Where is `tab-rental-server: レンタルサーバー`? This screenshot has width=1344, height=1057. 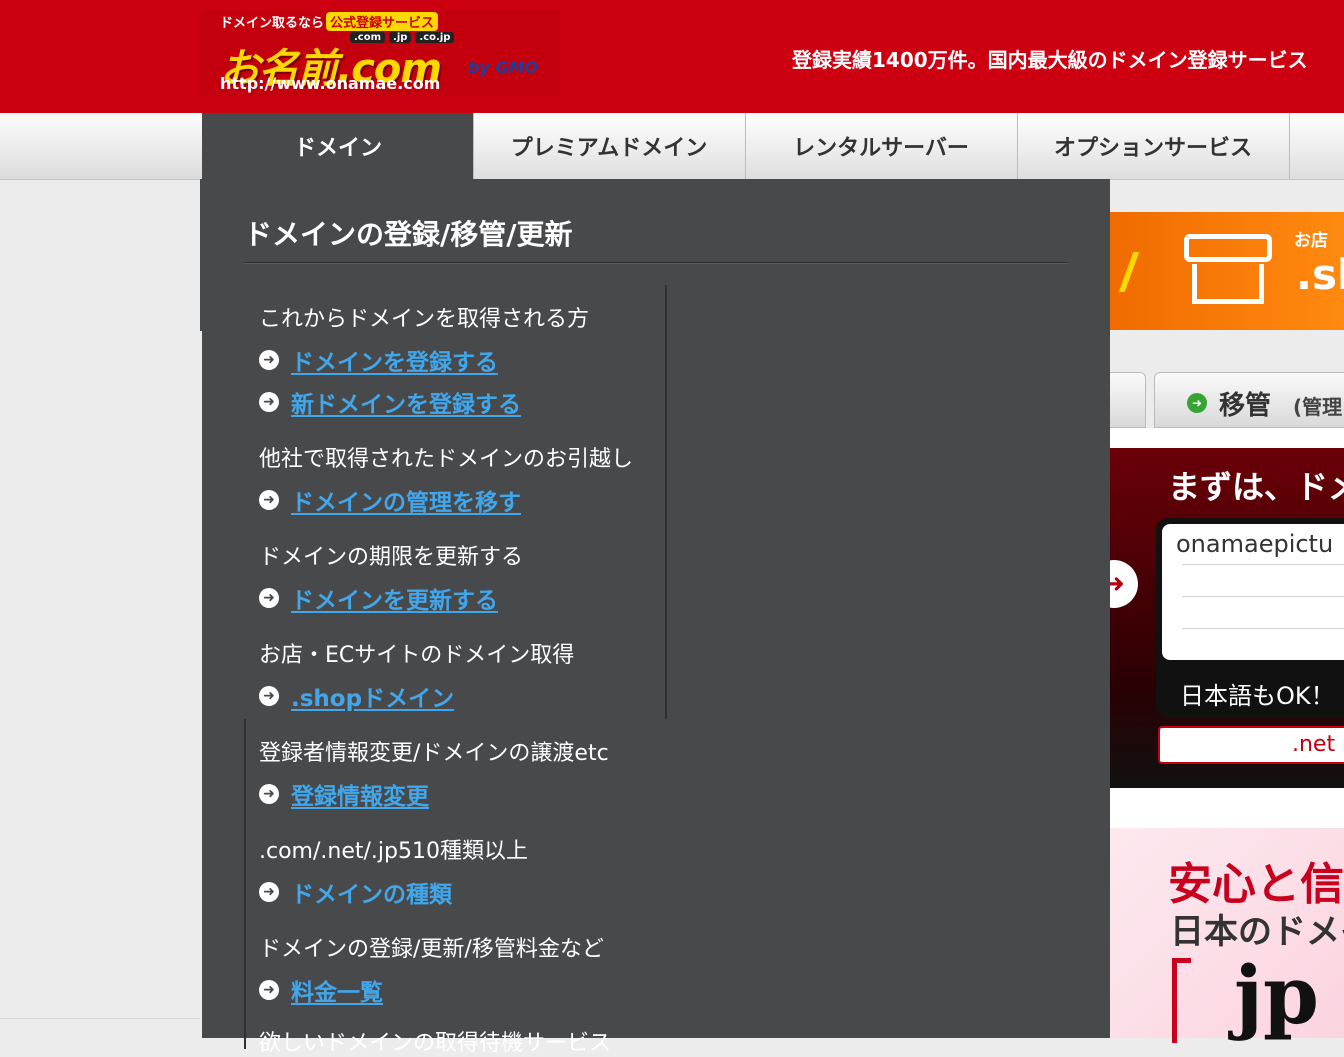 tab-rental-server: レンタルサーバー is located at coordinates (880, 146).